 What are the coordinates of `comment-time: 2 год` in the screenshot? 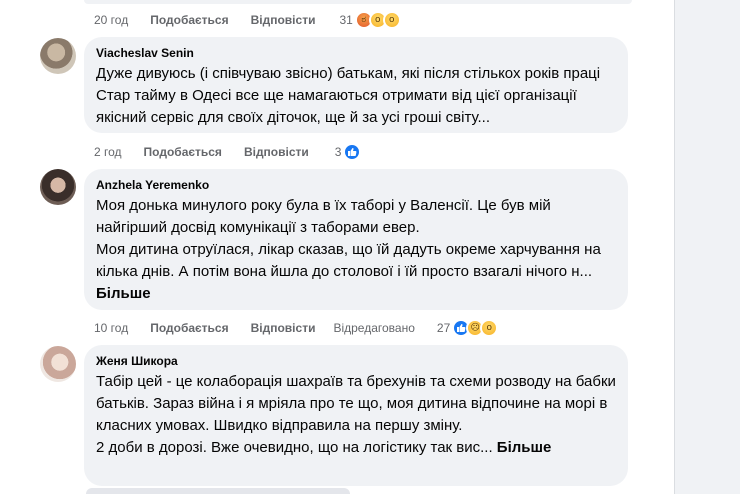 It's located at (108, 152).